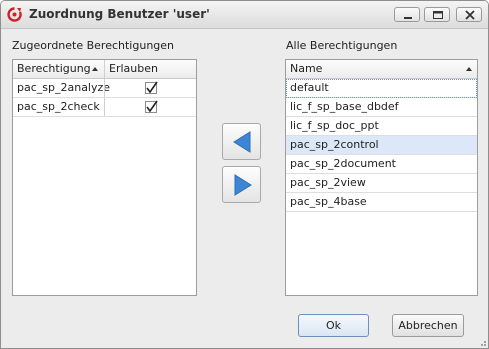  Describe the element at coordinates (342, 45) in the screenshot. I see `all-permissions-label: Alle Berechtigungen` at that location.